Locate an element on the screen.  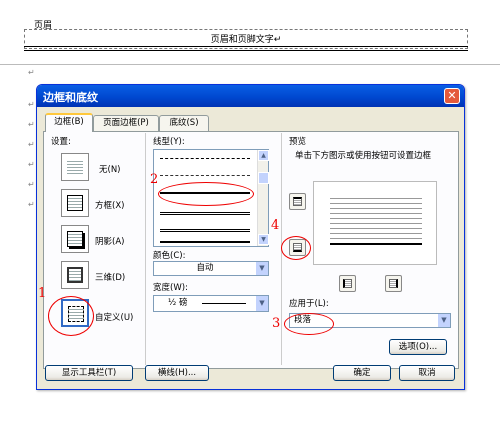
preset-shadow-label: 阴影(A) is located at coordinates (109, 241).